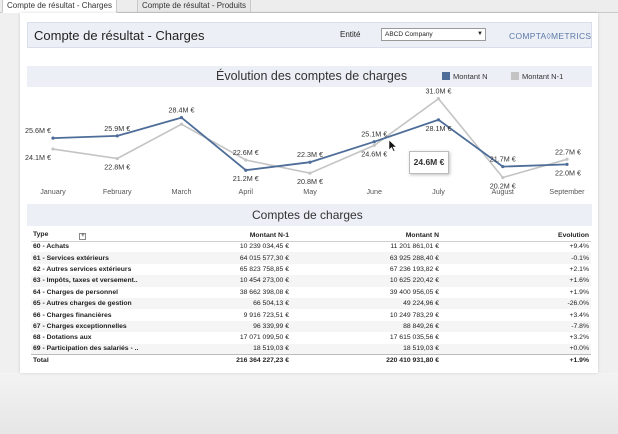 Image resolution: width=618 pixels, height=434 pixels. What do you see at coordinates (374, 153) in the screenshot?
I see `data-label: 24.6M €` at bounding box center [374, 153].